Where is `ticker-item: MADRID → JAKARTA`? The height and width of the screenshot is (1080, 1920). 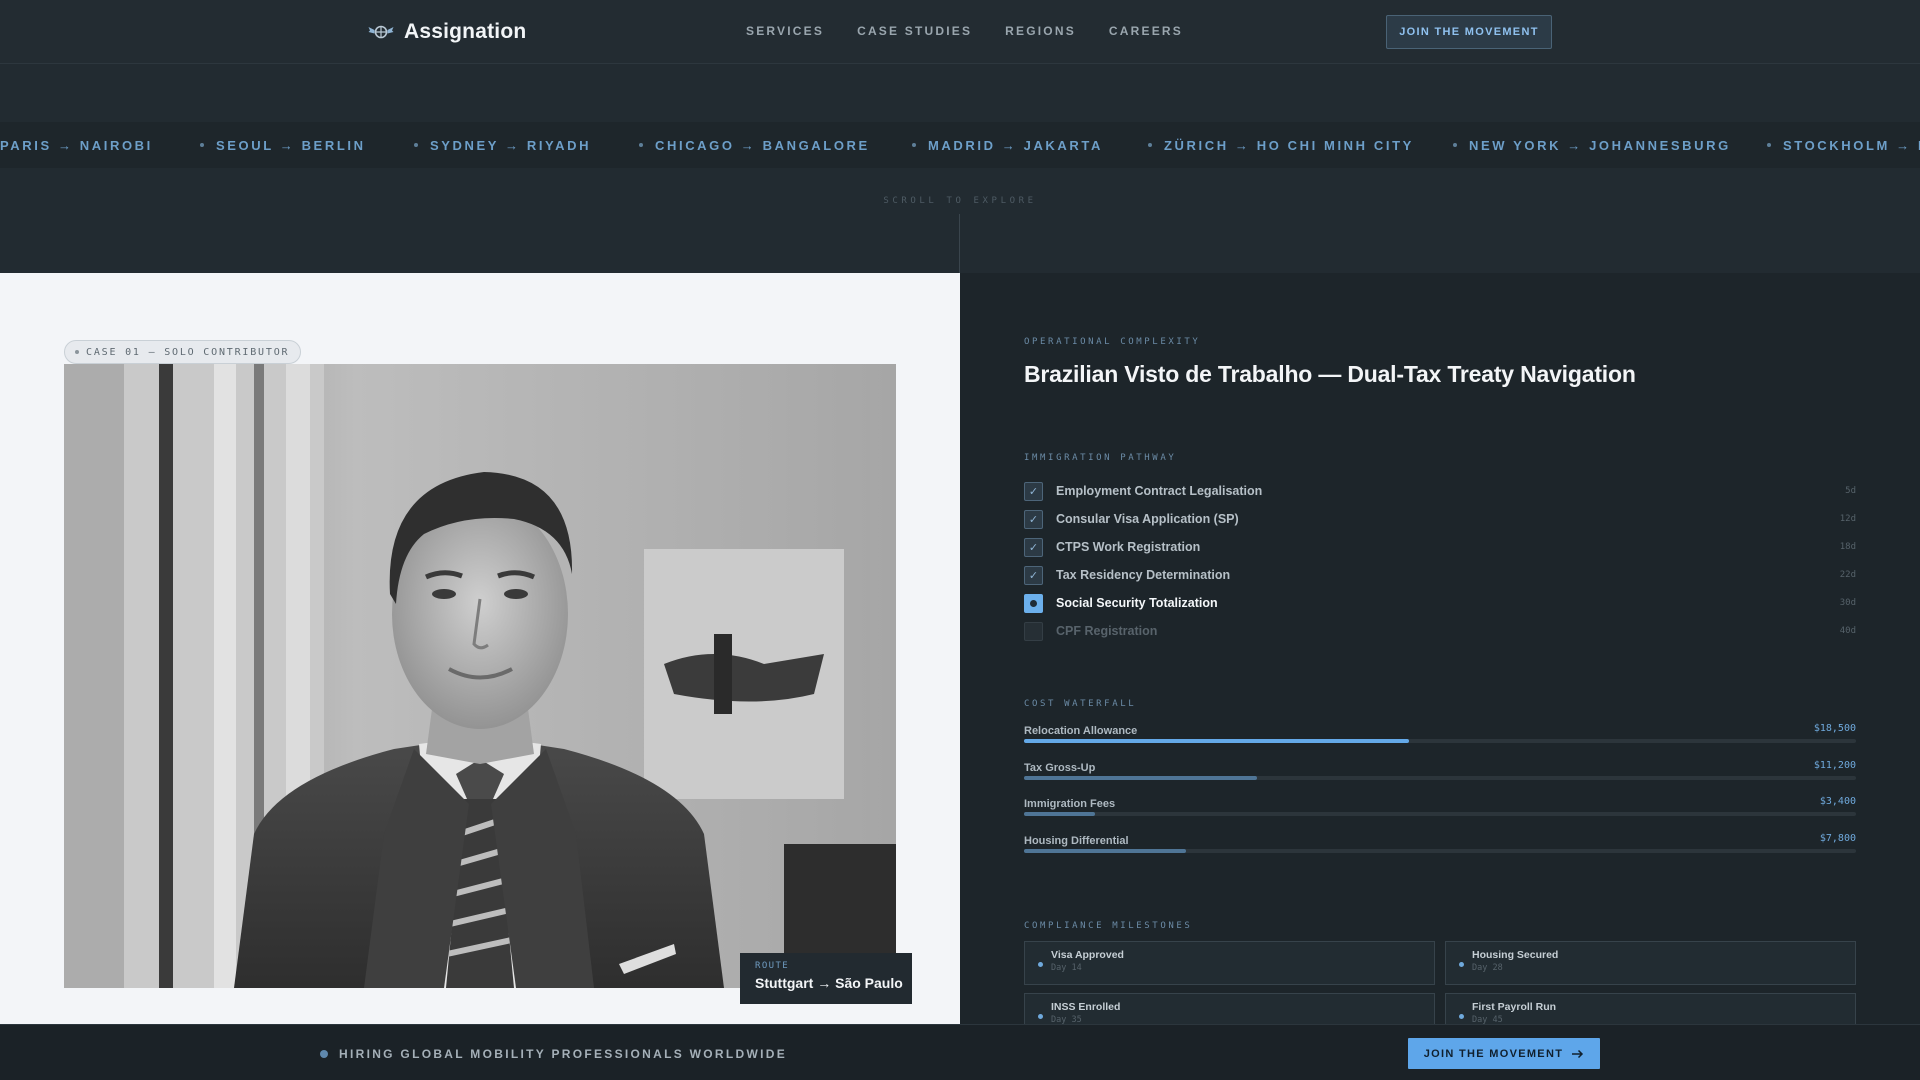
ticker-item: MADRID → JAKARTA is located at coordinates (1007, 145).